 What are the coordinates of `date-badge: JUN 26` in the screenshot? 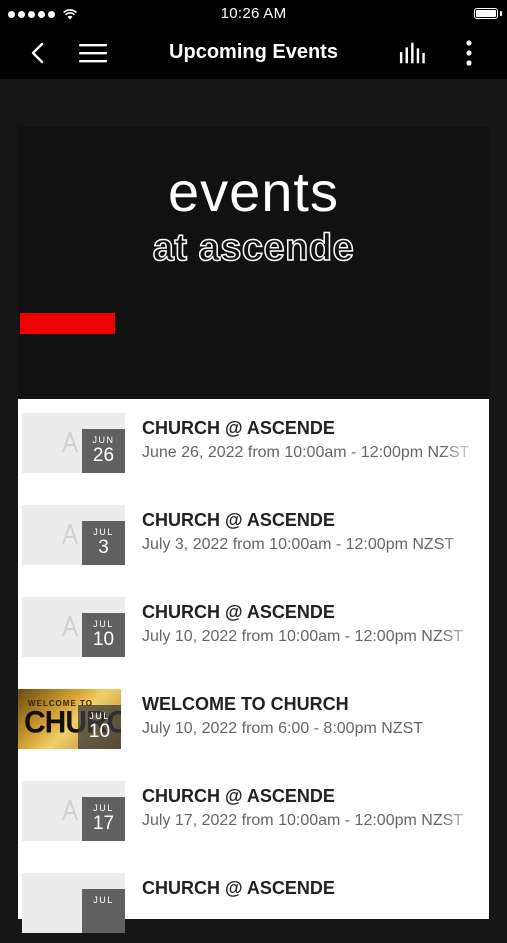 It's located at (103, 451).